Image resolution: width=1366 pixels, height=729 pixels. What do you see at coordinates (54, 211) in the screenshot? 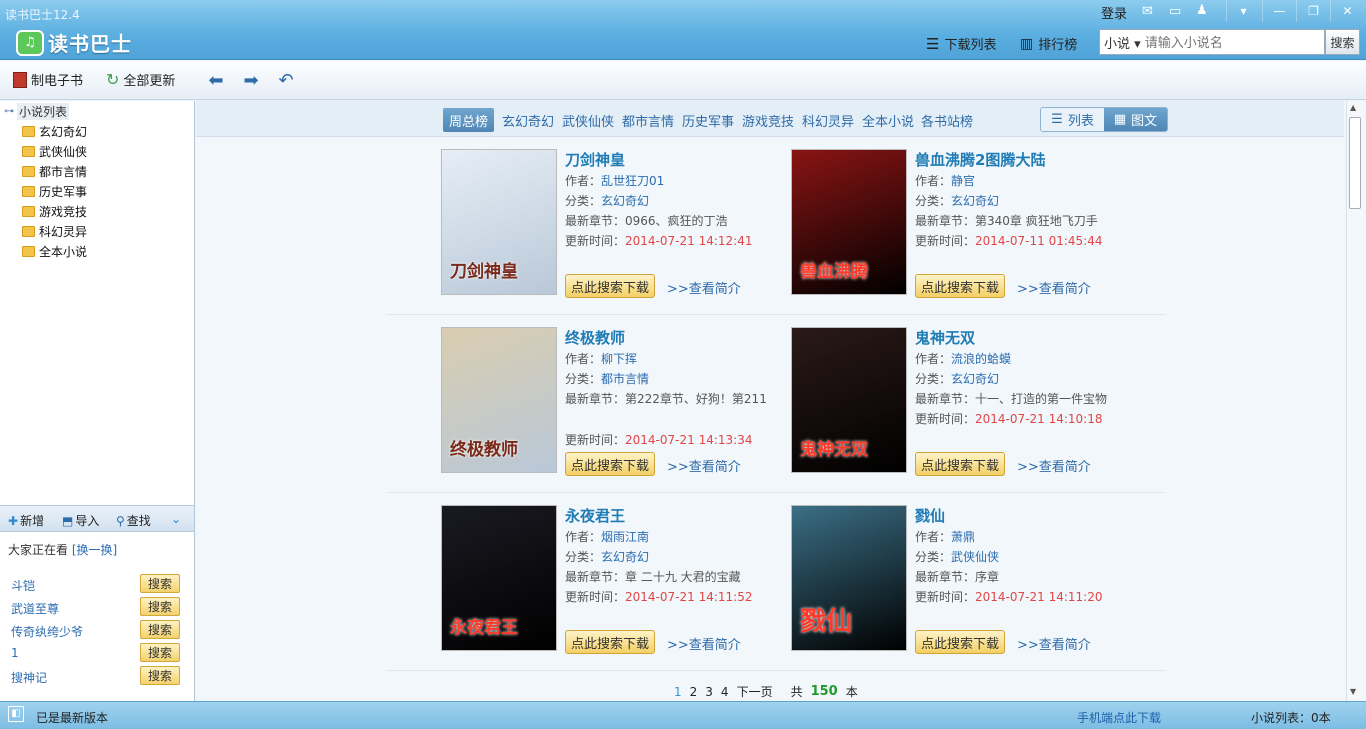
I see `sidebar-item-youxi: 游戏竞技` at bounding box center [54, 211].